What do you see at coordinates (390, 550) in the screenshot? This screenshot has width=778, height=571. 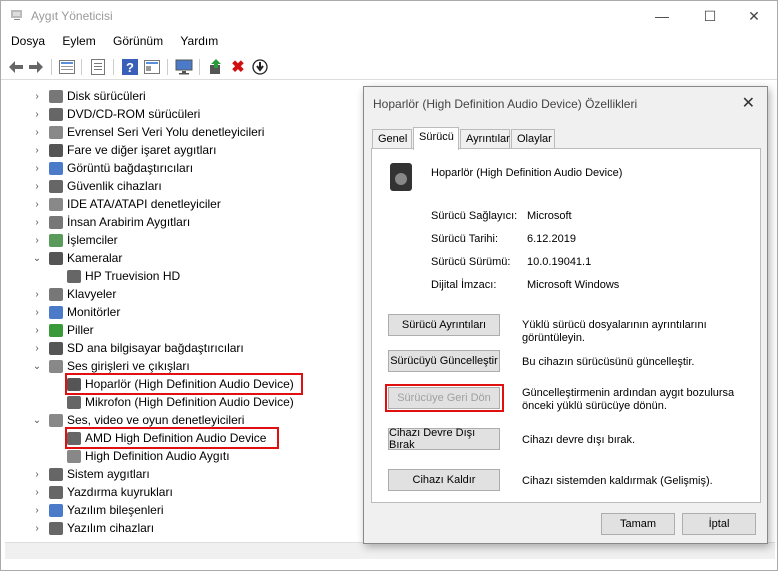 I see `horizontal-scrollbar` at bounding box center [390, 550].